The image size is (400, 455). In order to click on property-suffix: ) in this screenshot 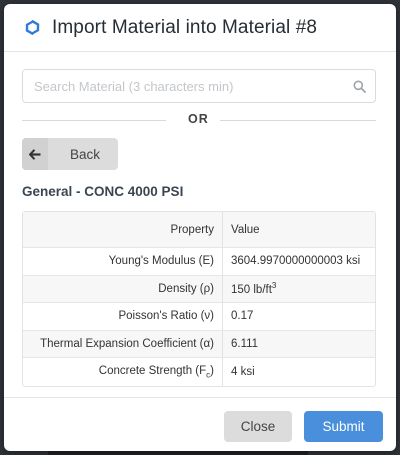, I will do `click(212, 371)`.